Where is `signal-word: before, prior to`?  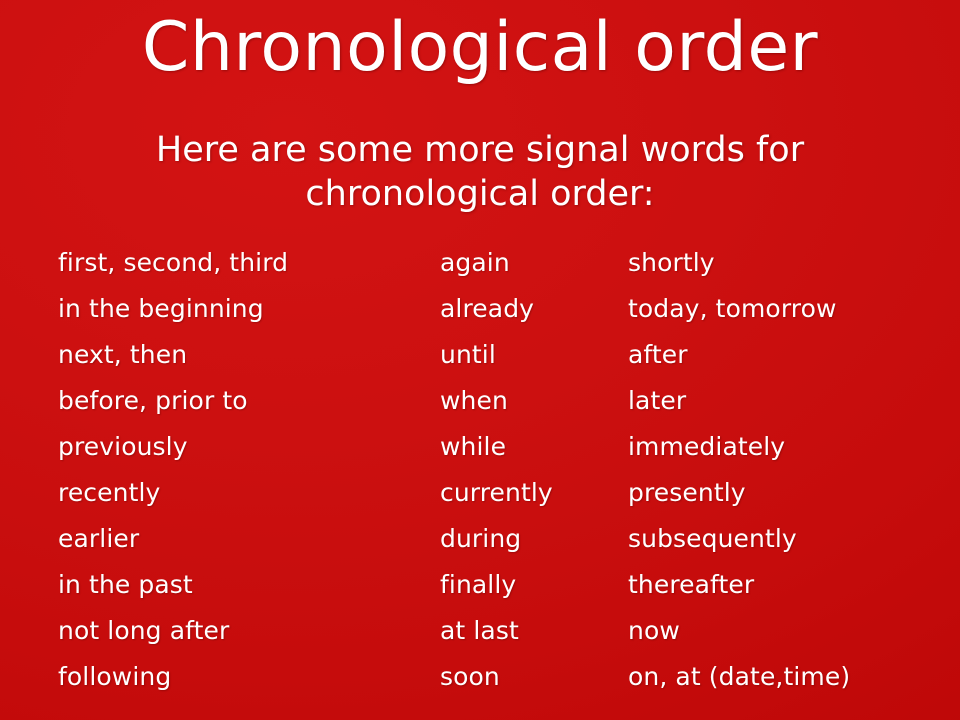 signal-word: before, prior to is located at coordinates (153, 400).